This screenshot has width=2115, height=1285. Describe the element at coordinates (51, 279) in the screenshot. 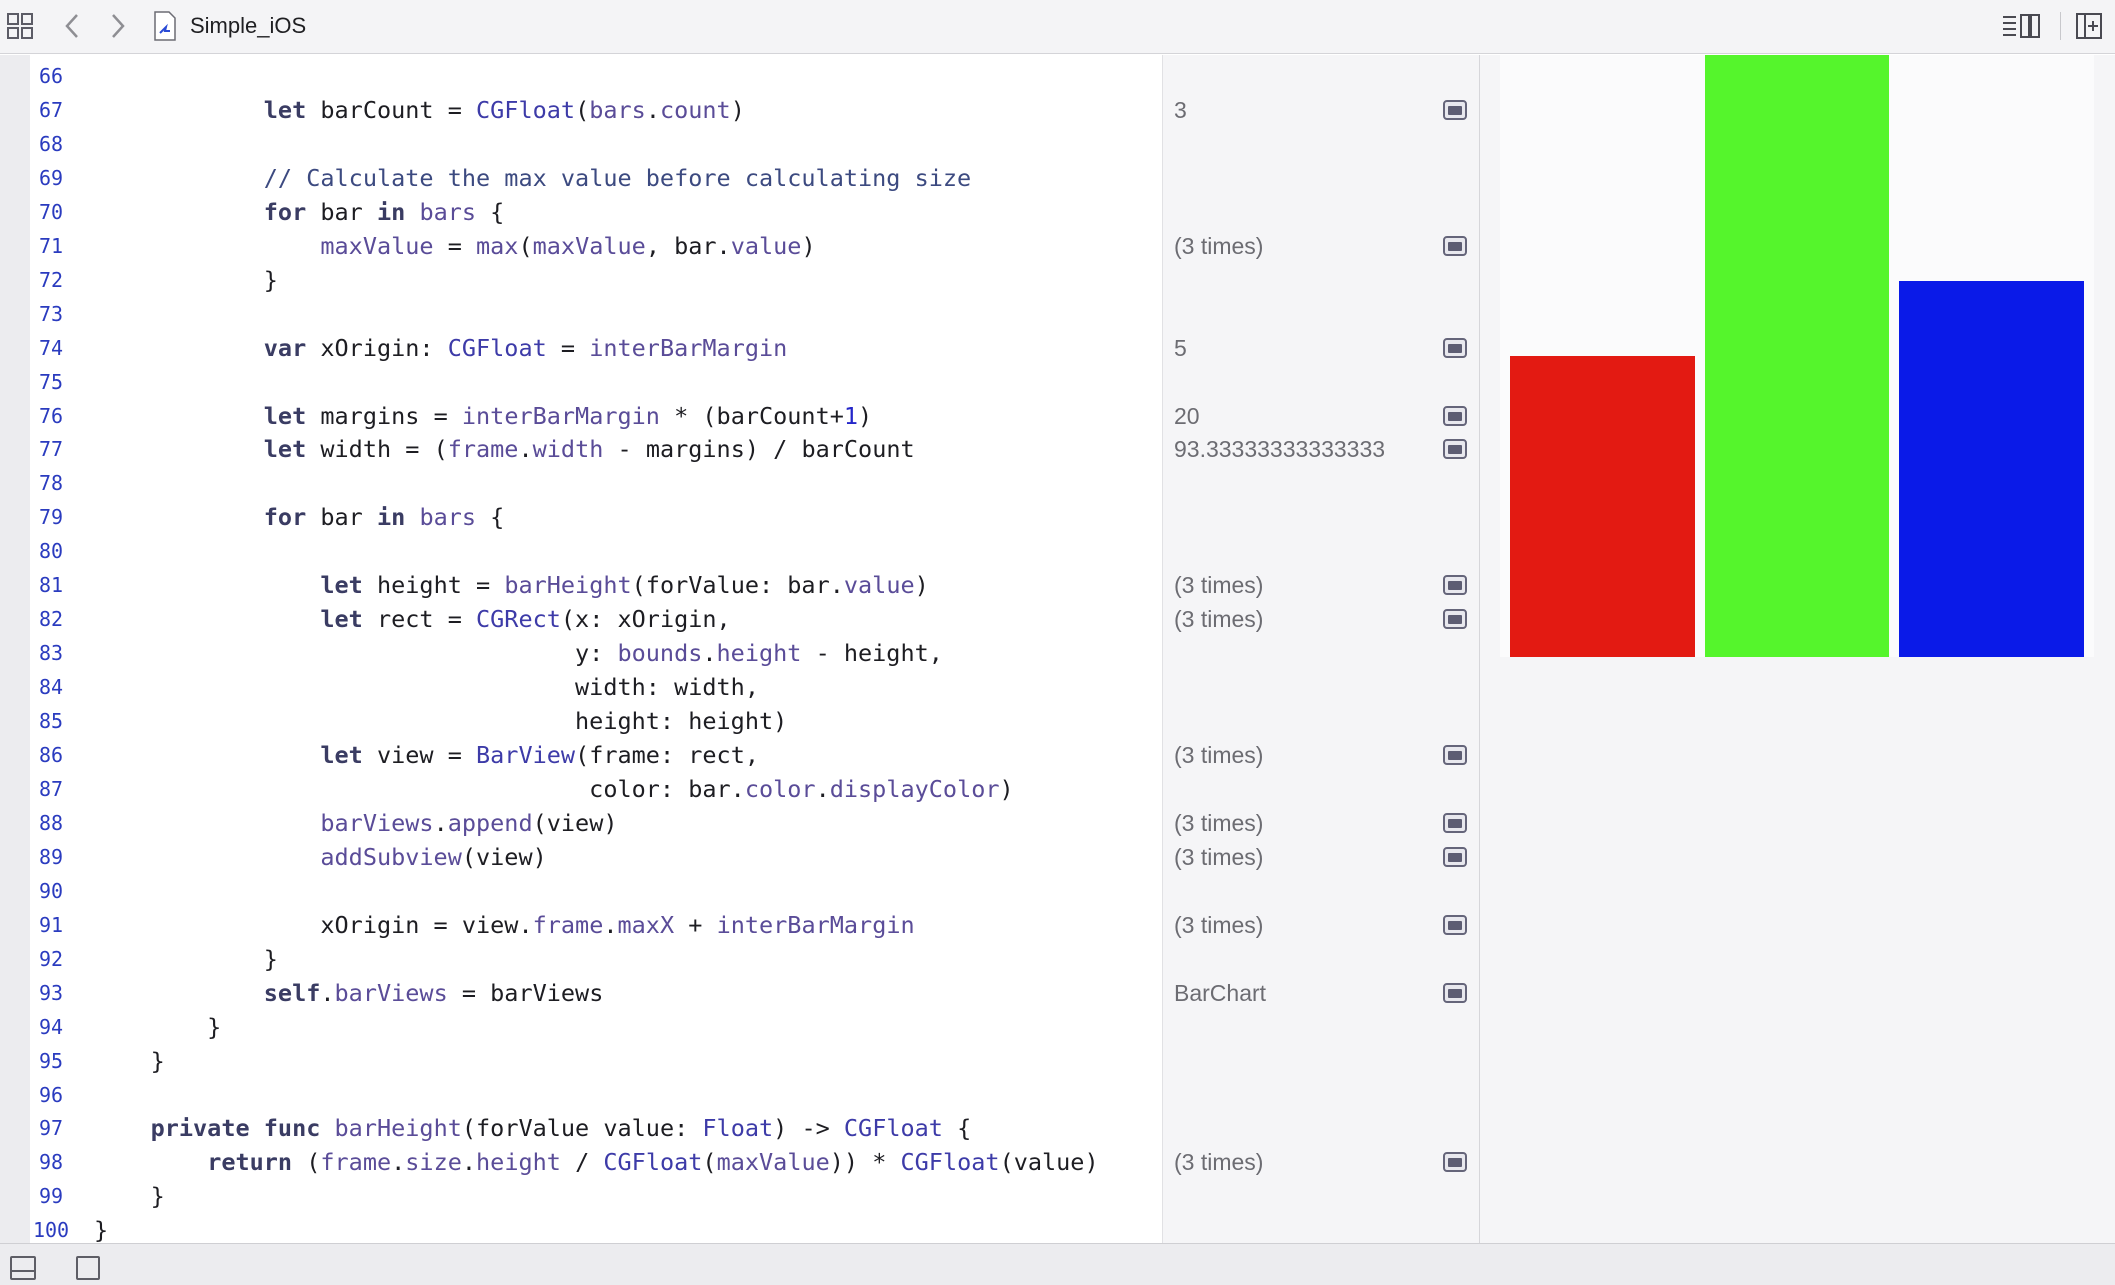

I see `line-number: 72` at that location.